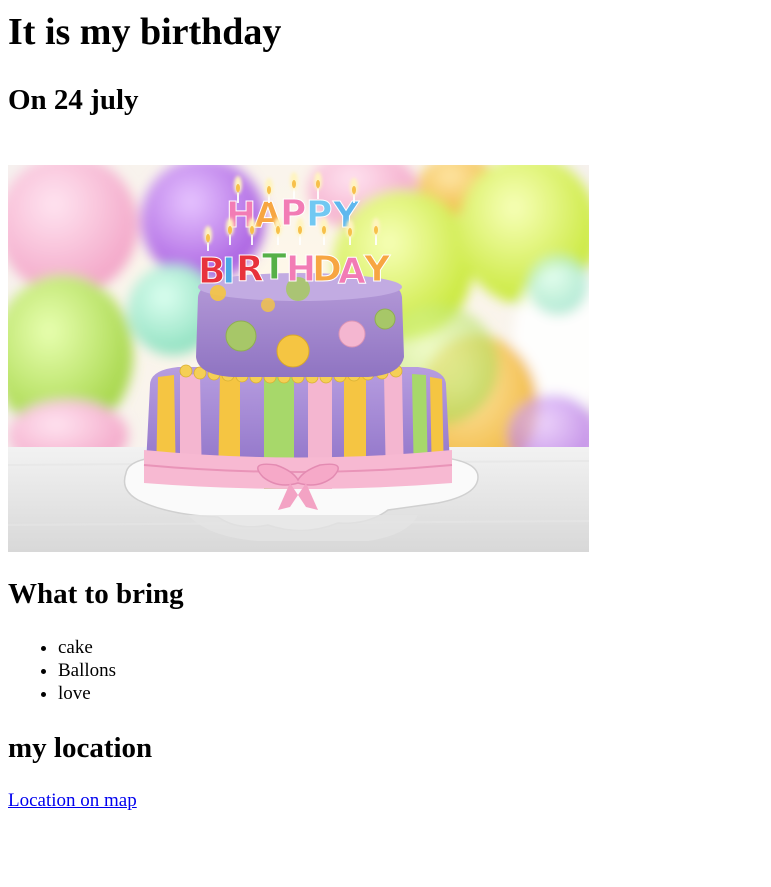  I want to click on bring-list: cake Ballons love, so click(62, 670).